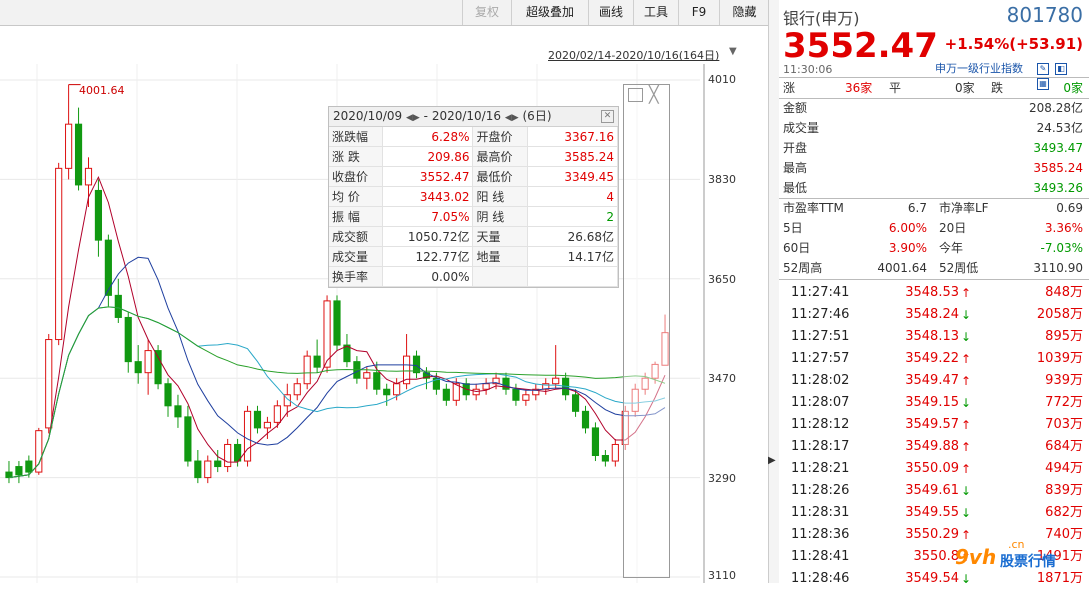 Image resolution: width=1089 pixels, height=590 pixels. I want to click on tick-time: 11:27:46, so click(820, 314).